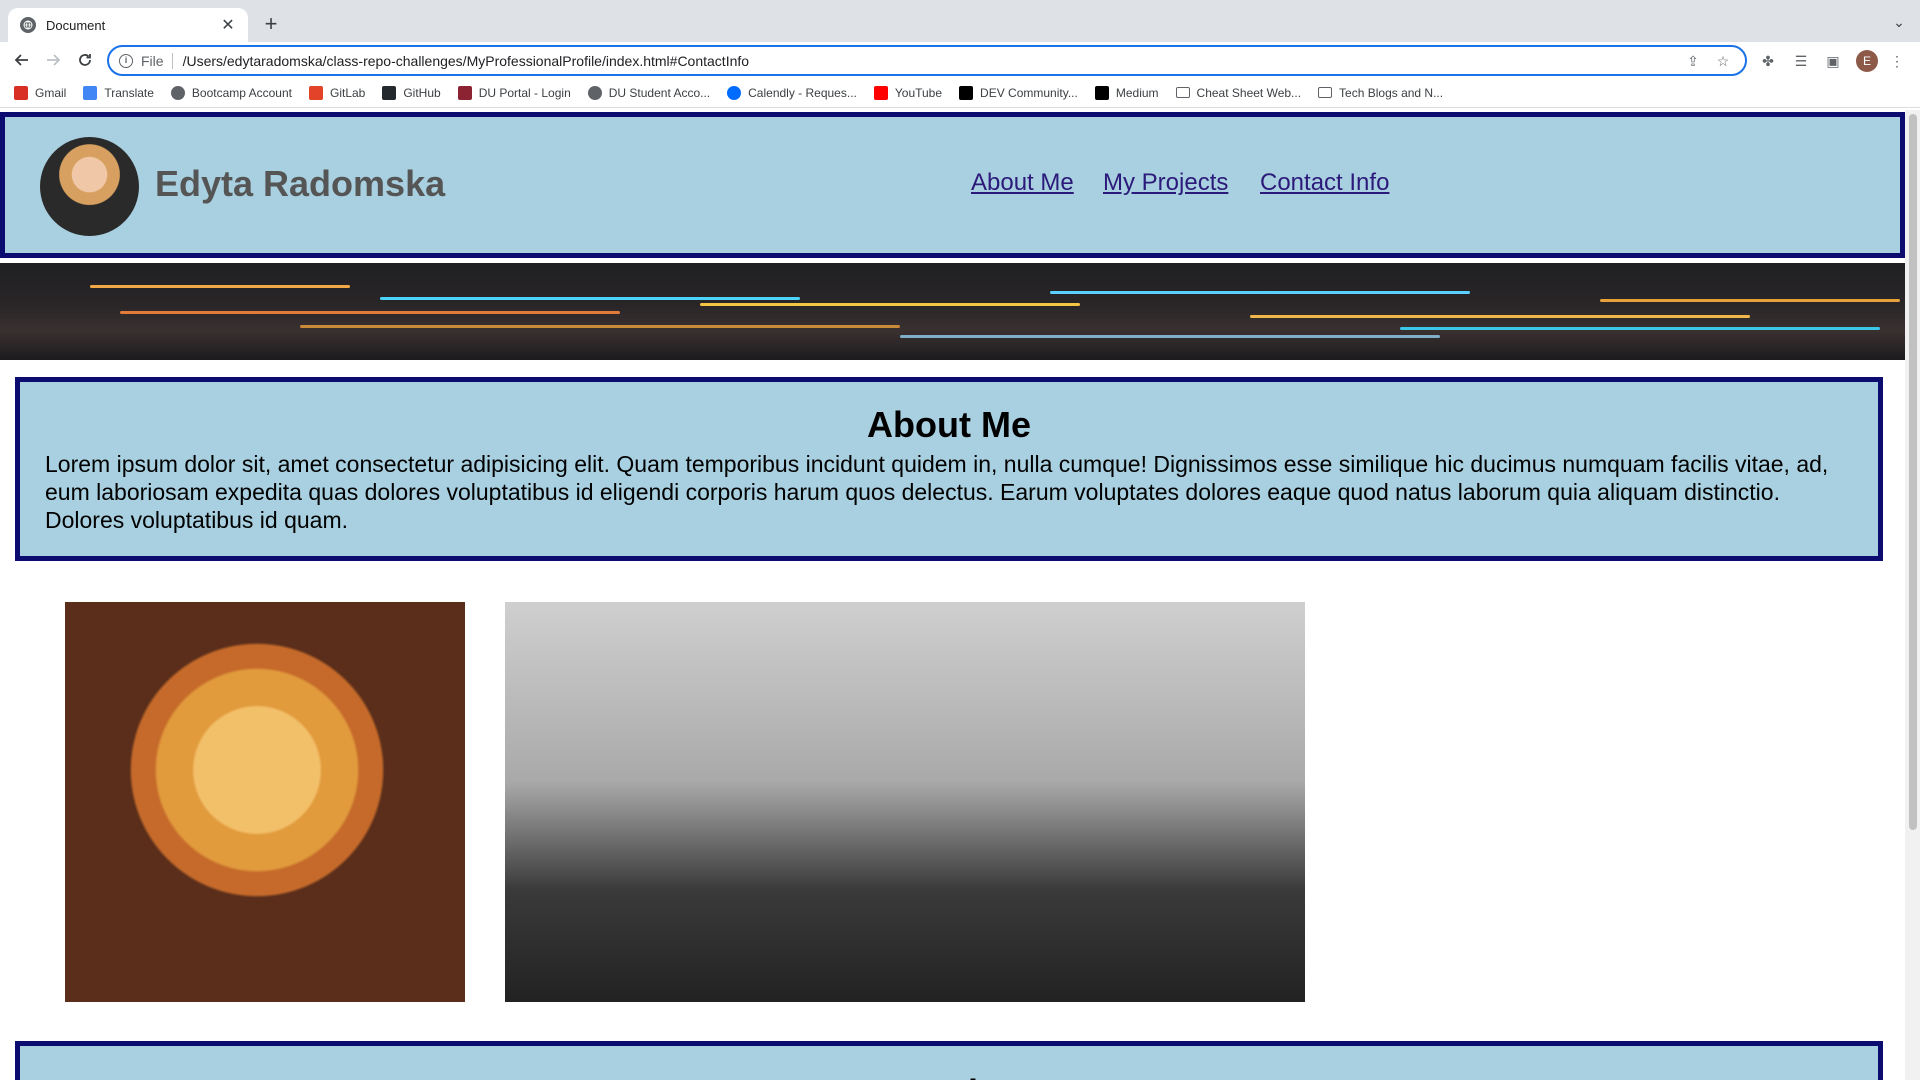 This screenshot has height=1080, width=1920. I want to click on nav-link-contact-info: Contact Info, so click(1324, 183).